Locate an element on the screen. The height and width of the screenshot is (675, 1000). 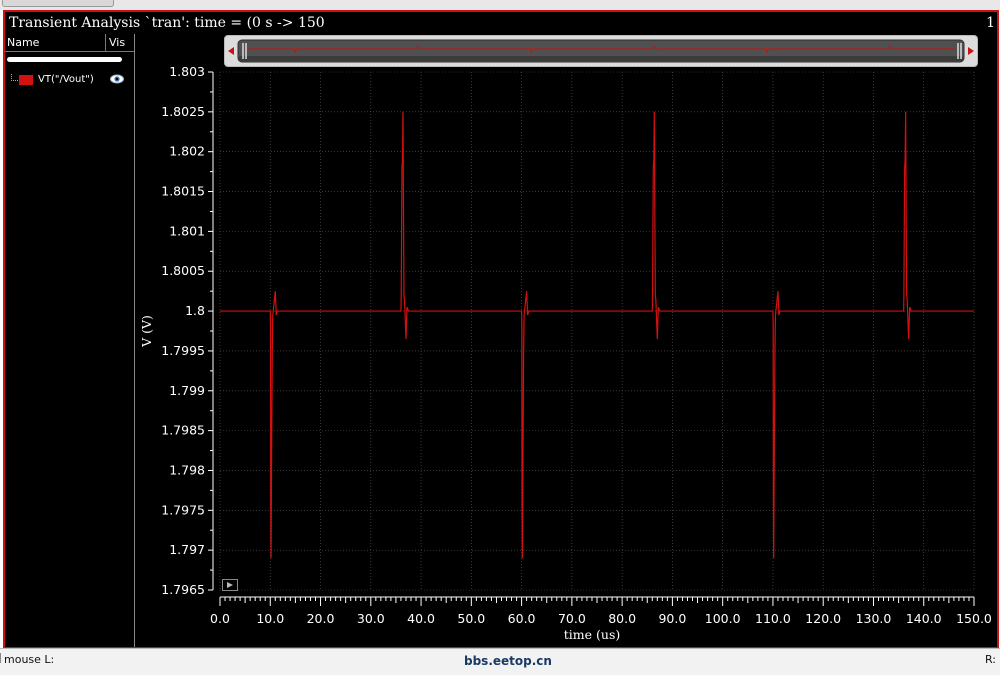
y-tick-label: 1.8 is located at coordinates (195, 310).